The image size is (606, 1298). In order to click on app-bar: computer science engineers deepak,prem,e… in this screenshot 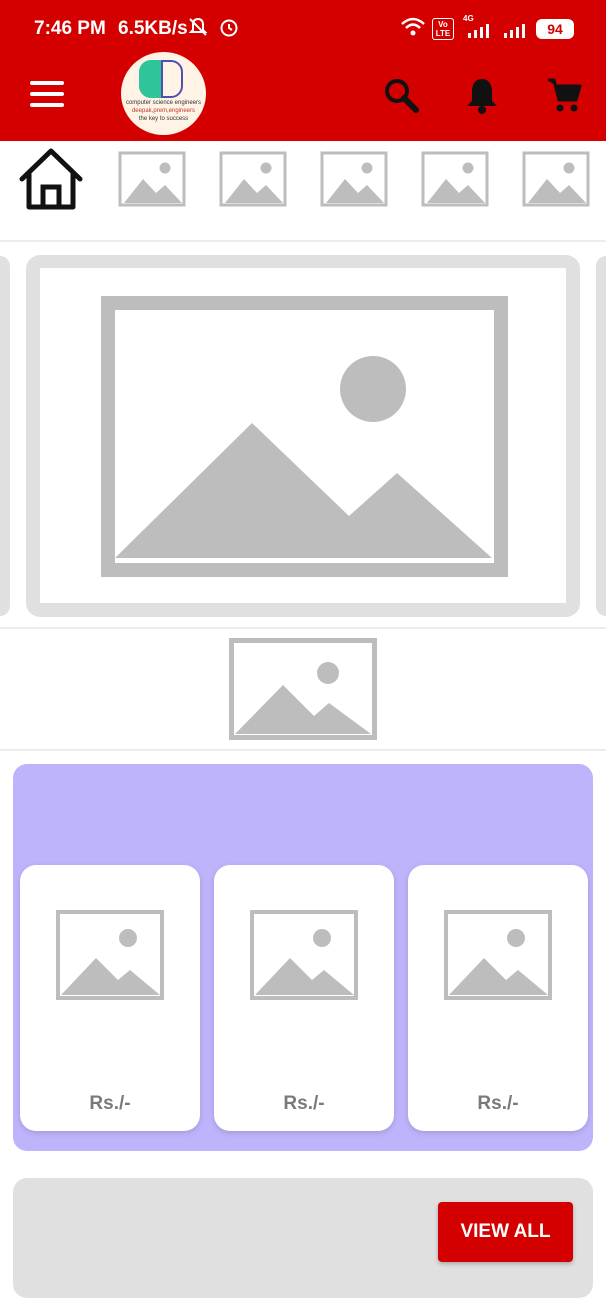, I will do `click(303, 95)`.